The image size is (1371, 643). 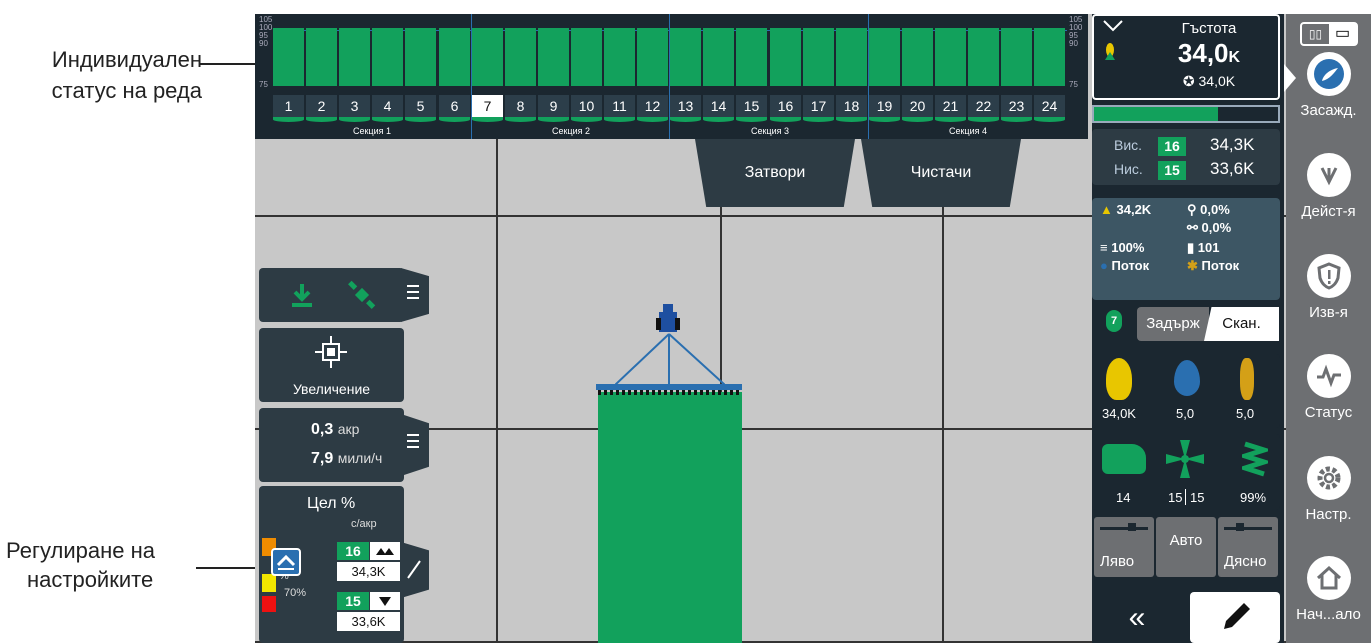 What do you see at coordinates (1186, 472) in the screenshot?
I see `hardware-box: 14 15 15 99%` at bounding box center [1186, 472].